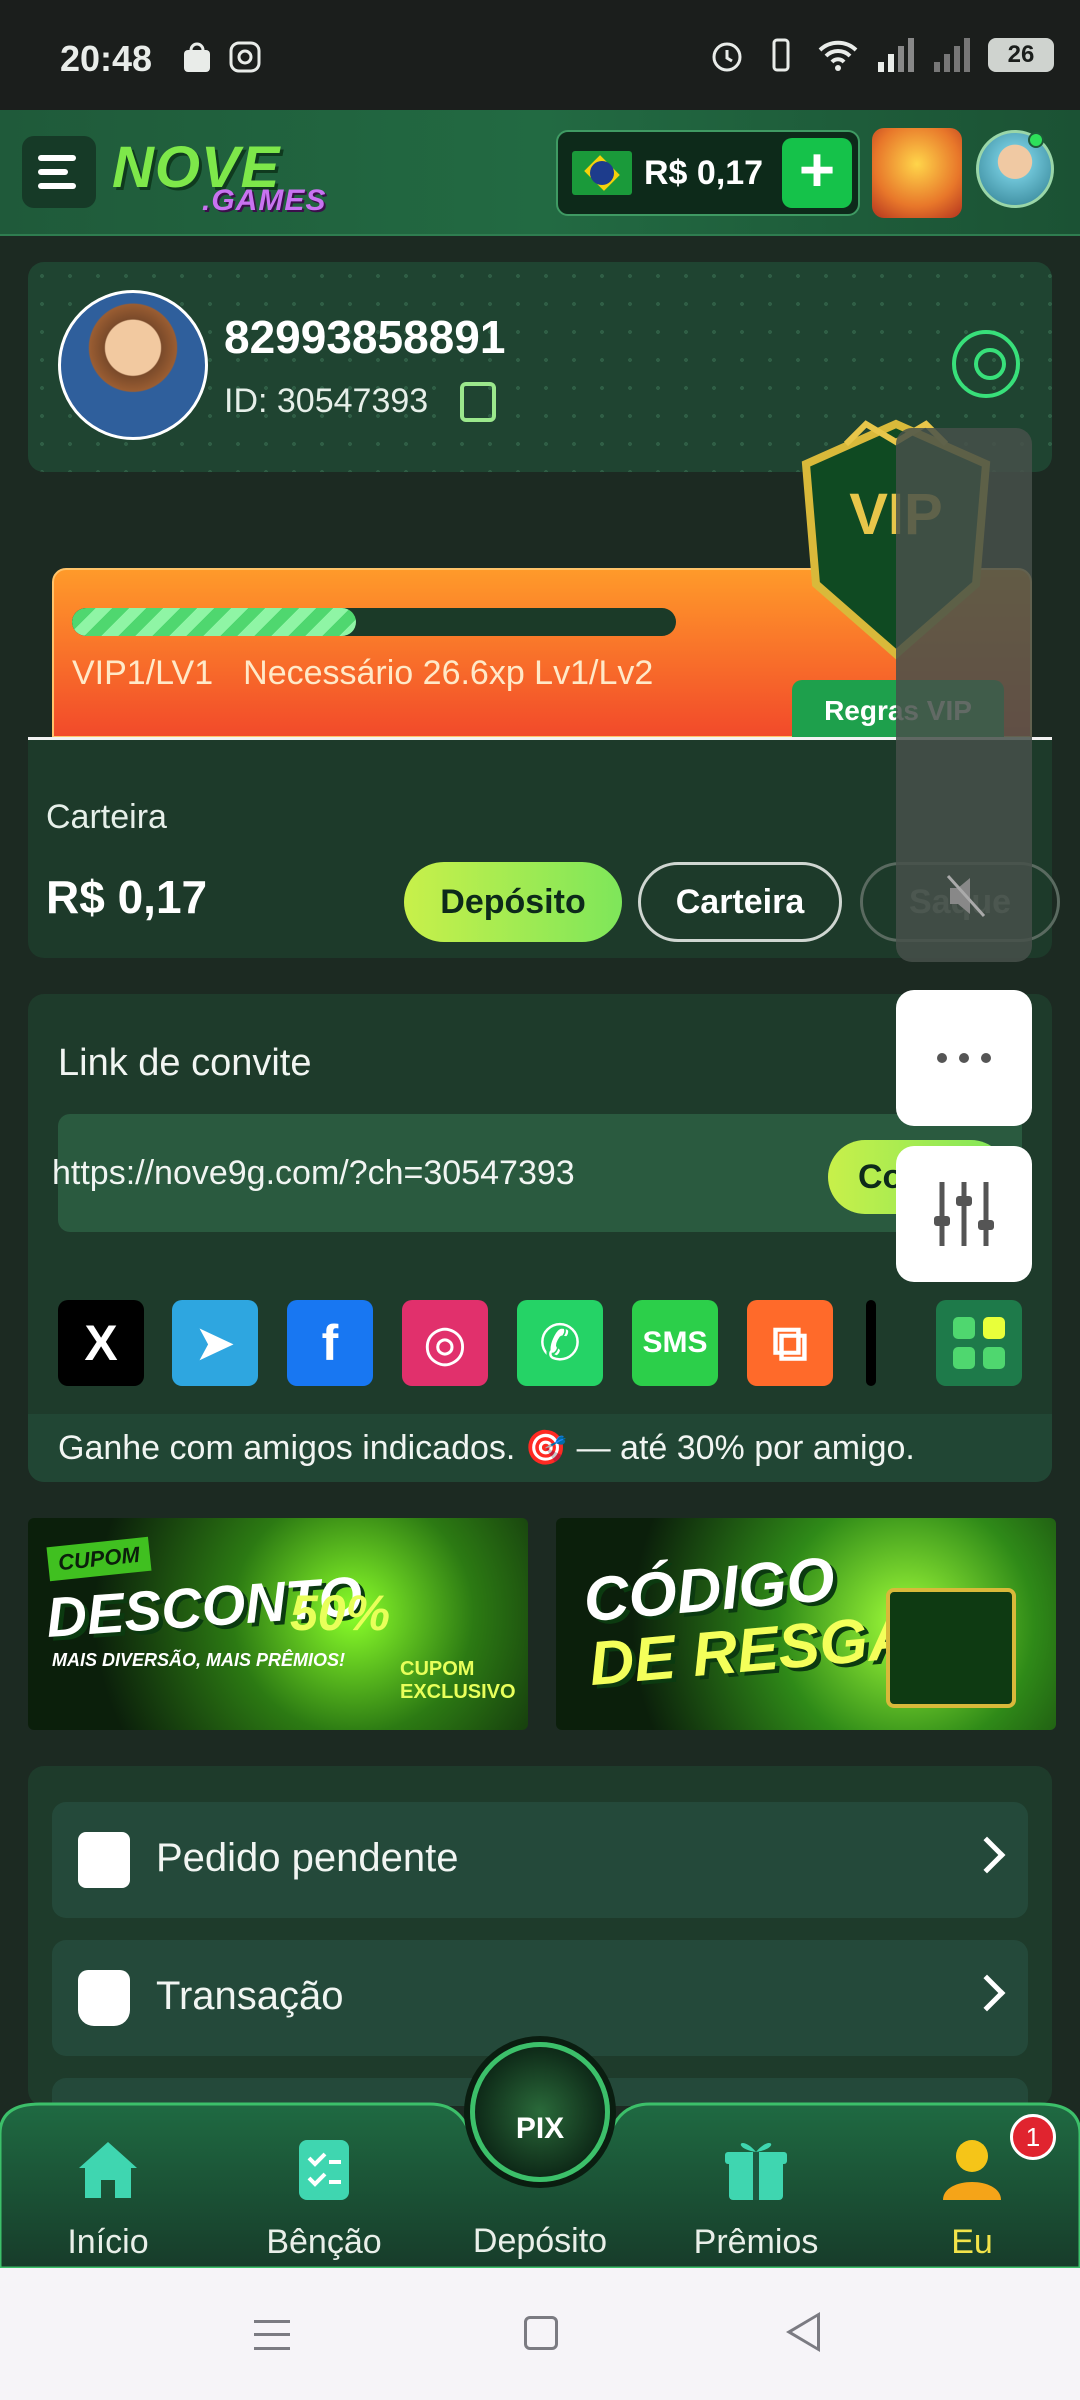 This screenshot has height=2400, width=1080. I want to click on nav-label: Depósito, so click(540, 2241).